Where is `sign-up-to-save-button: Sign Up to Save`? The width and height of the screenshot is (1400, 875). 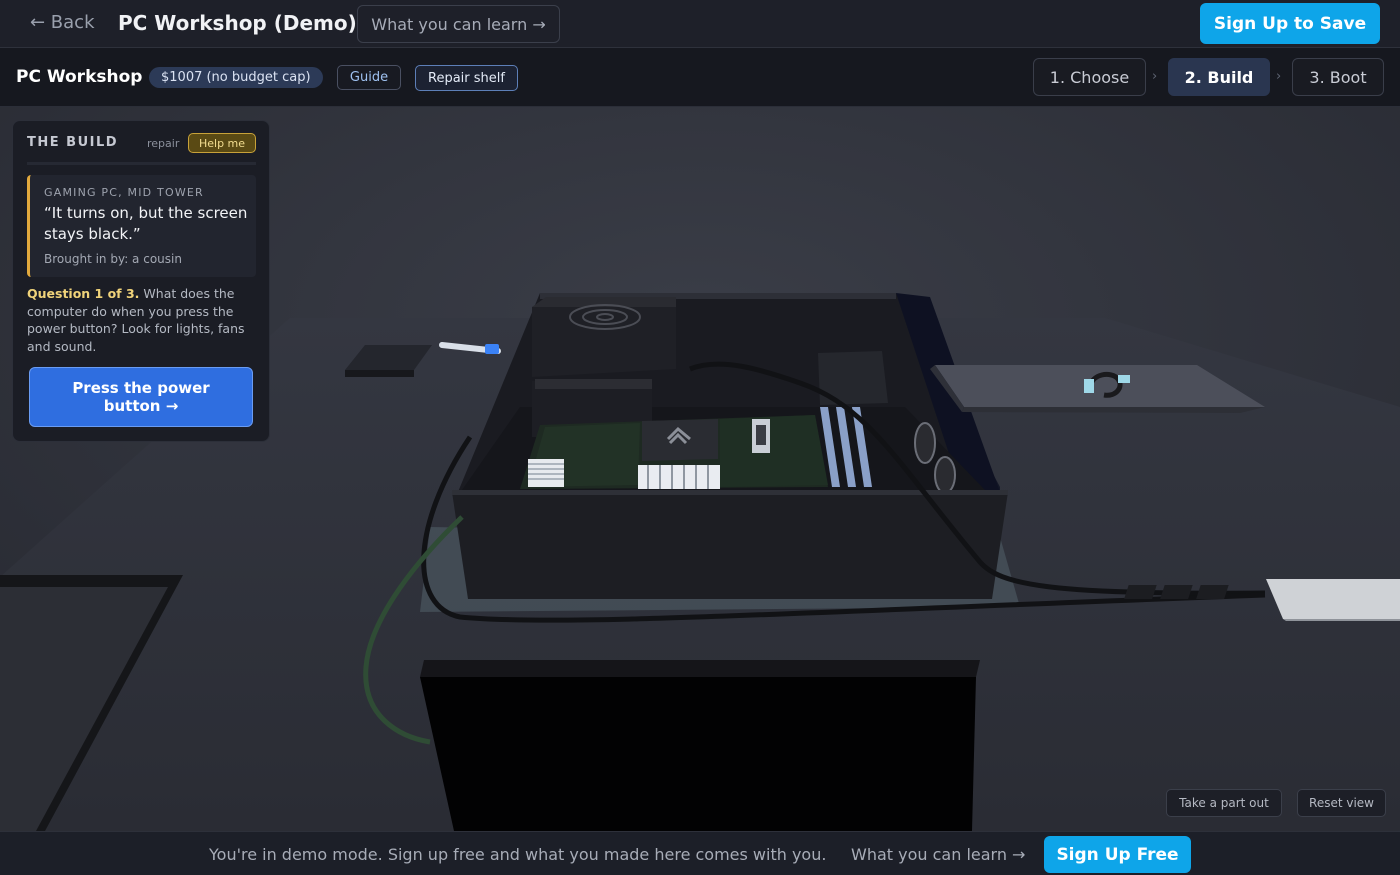
sign-up-to-save-button: Sign Up to Save is located at coordinates (1290, 23).